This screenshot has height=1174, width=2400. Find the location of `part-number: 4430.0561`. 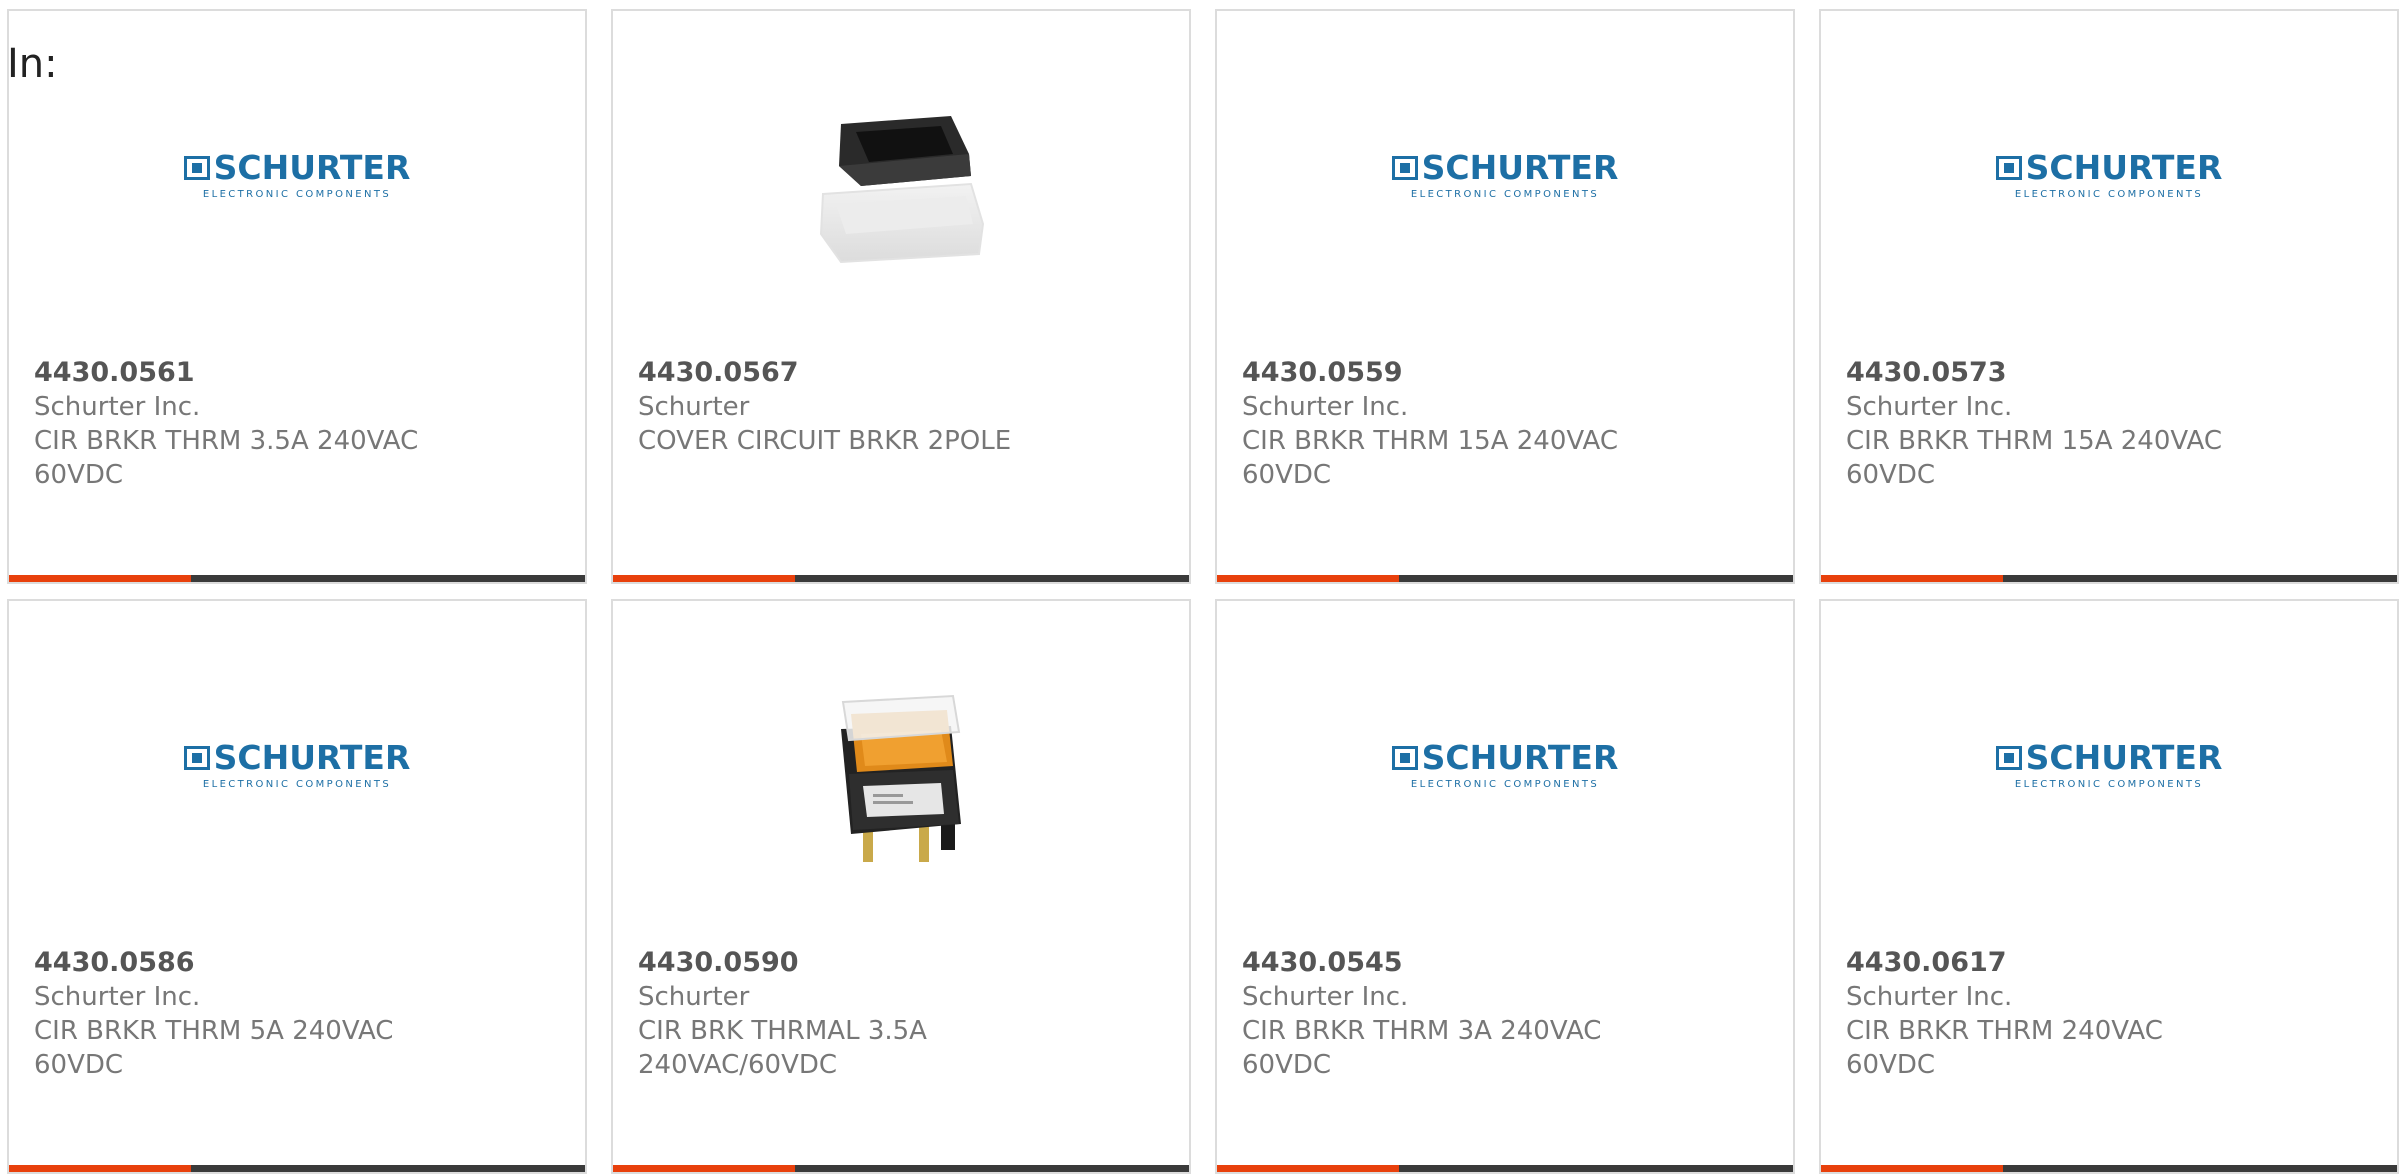

part-number: 4430.0561 is located at coordinates (299, 373).